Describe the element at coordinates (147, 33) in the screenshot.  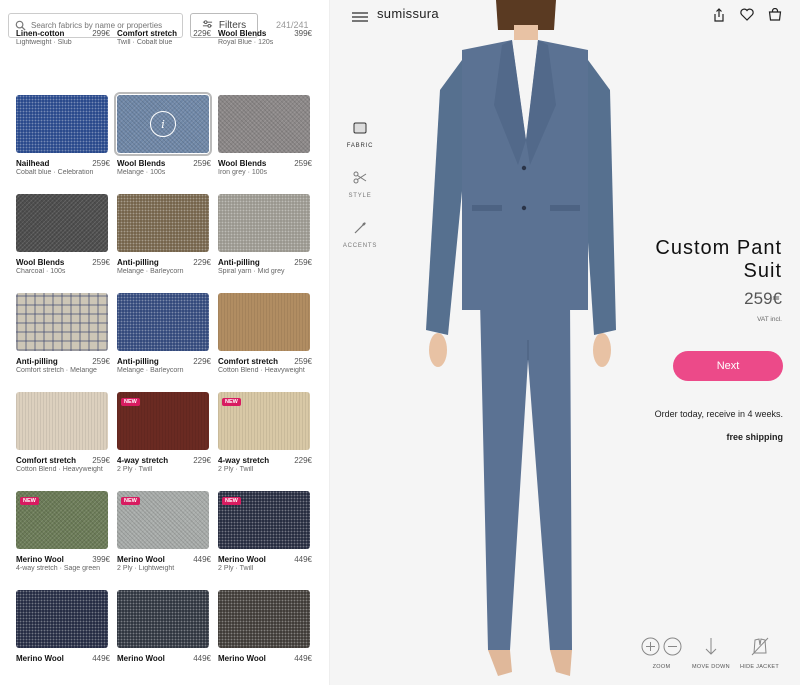
I see `fabric-name: Comfort stretch` at that location.